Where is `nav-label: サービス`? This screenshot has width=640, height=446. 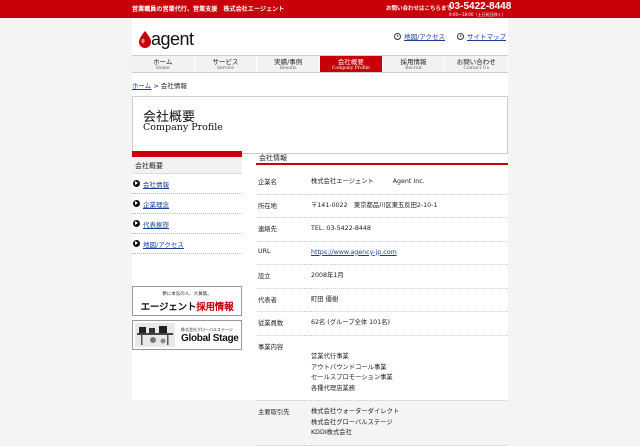 nav-label: サービス is located at coordinates (225, 61).